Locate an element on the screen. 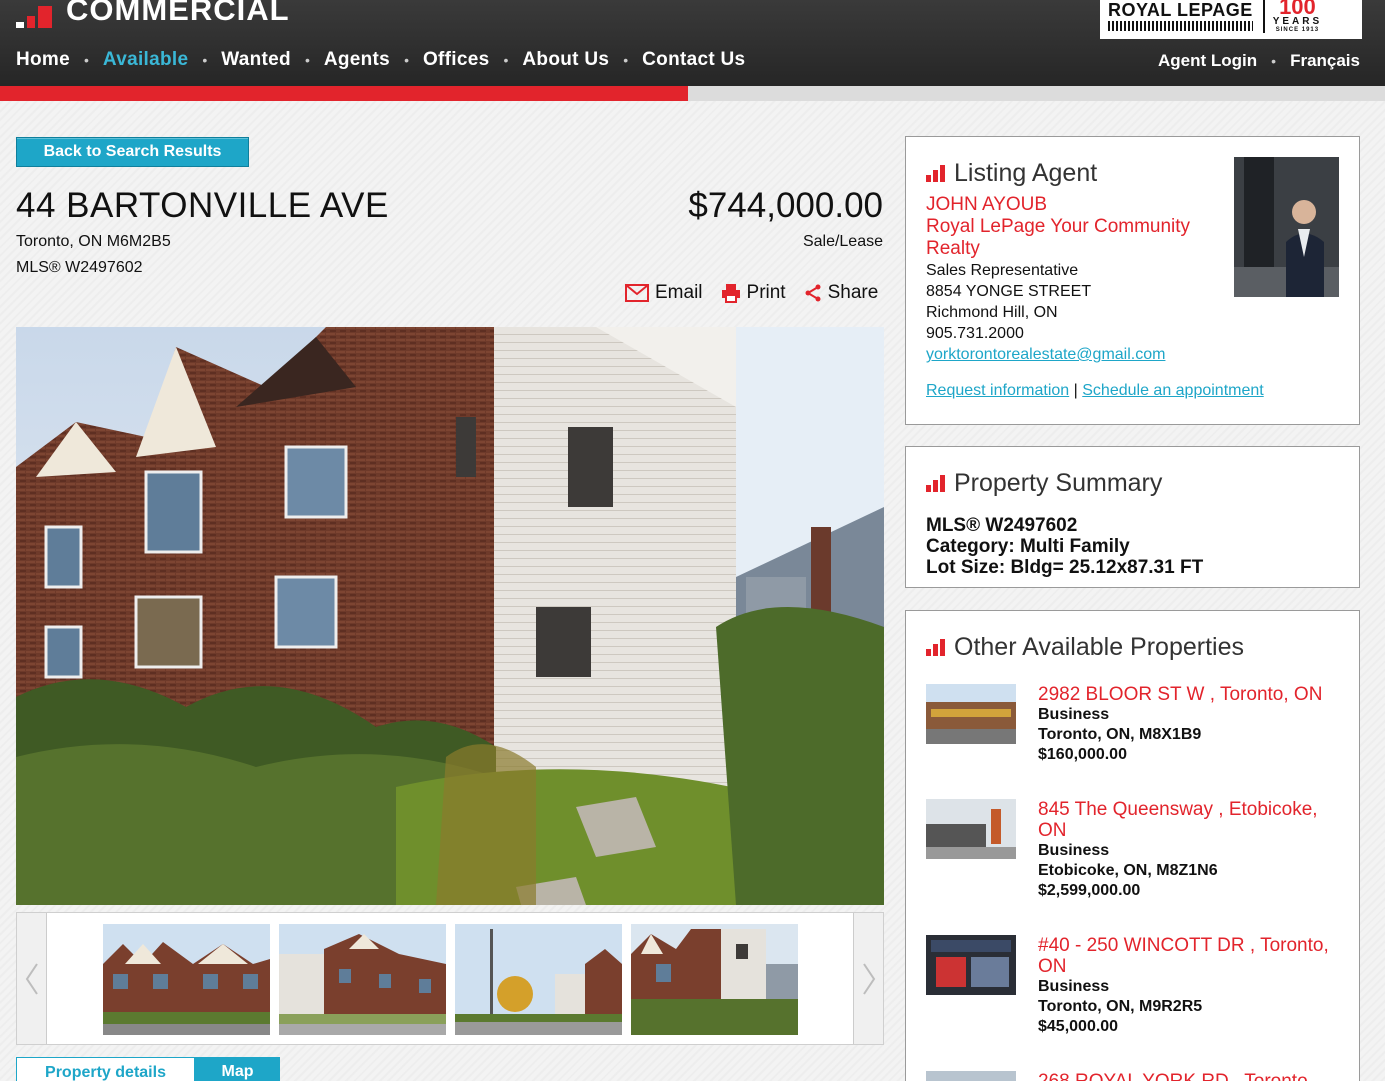 Image resolution: width=1385 pixels, height=1081 pixels. listing-agent-heading: Listing Agent is located at coordinates (1011, 173).